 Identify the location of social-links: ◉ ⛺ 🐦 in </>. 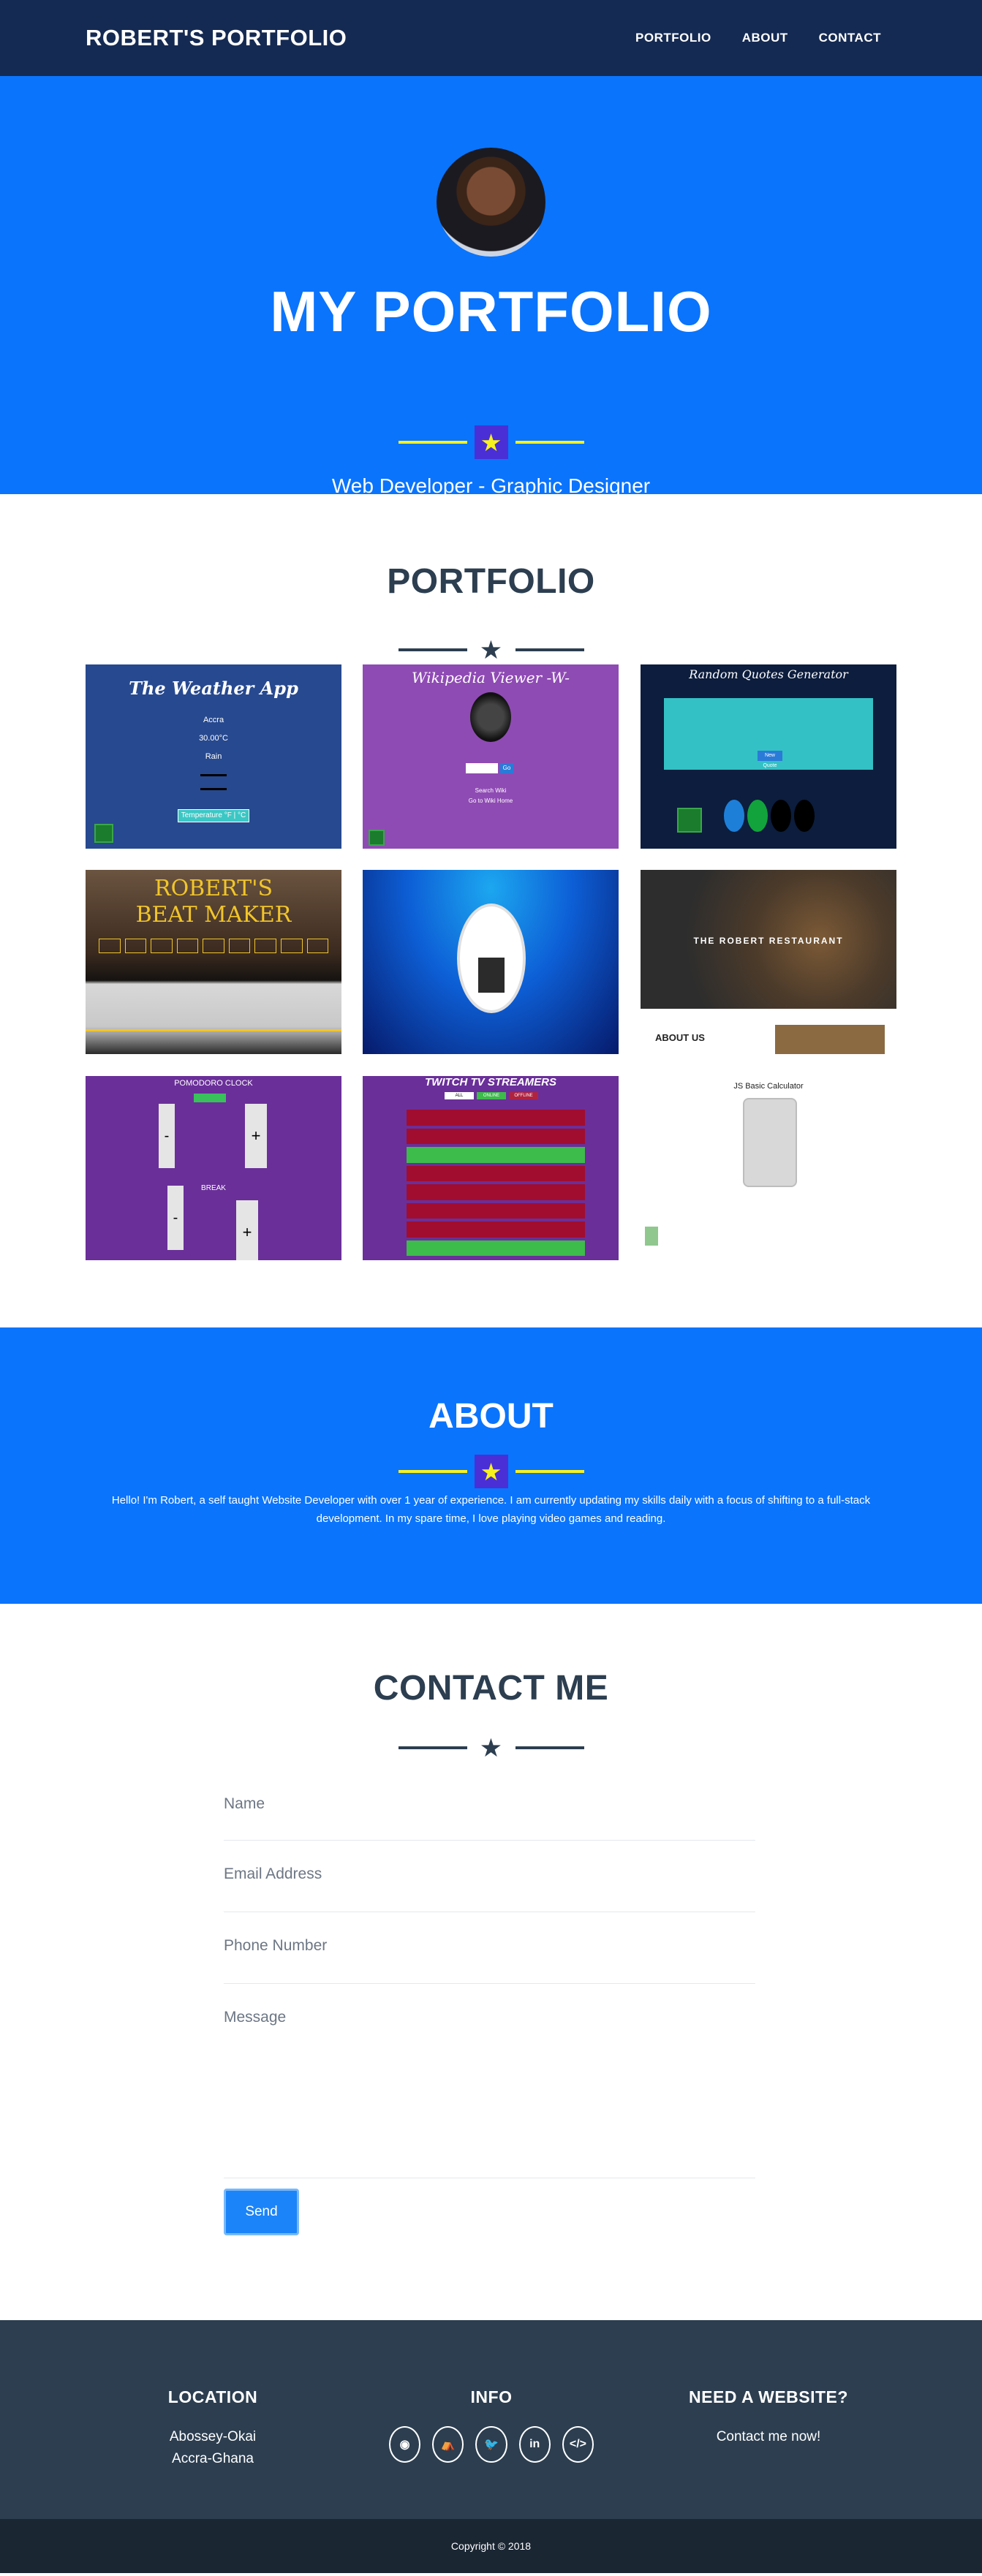
(491, 2444).